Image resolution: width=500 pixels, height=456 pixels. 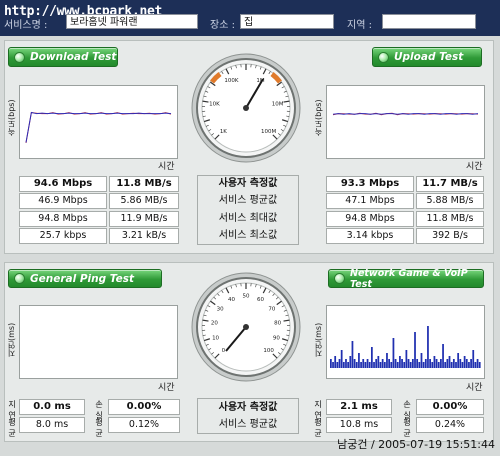 What do you see at coordinates (370, 201) in the screenshot?
I see `upload-service-average-bps: 47.1 Mbps` at bounding box center [370, 201].